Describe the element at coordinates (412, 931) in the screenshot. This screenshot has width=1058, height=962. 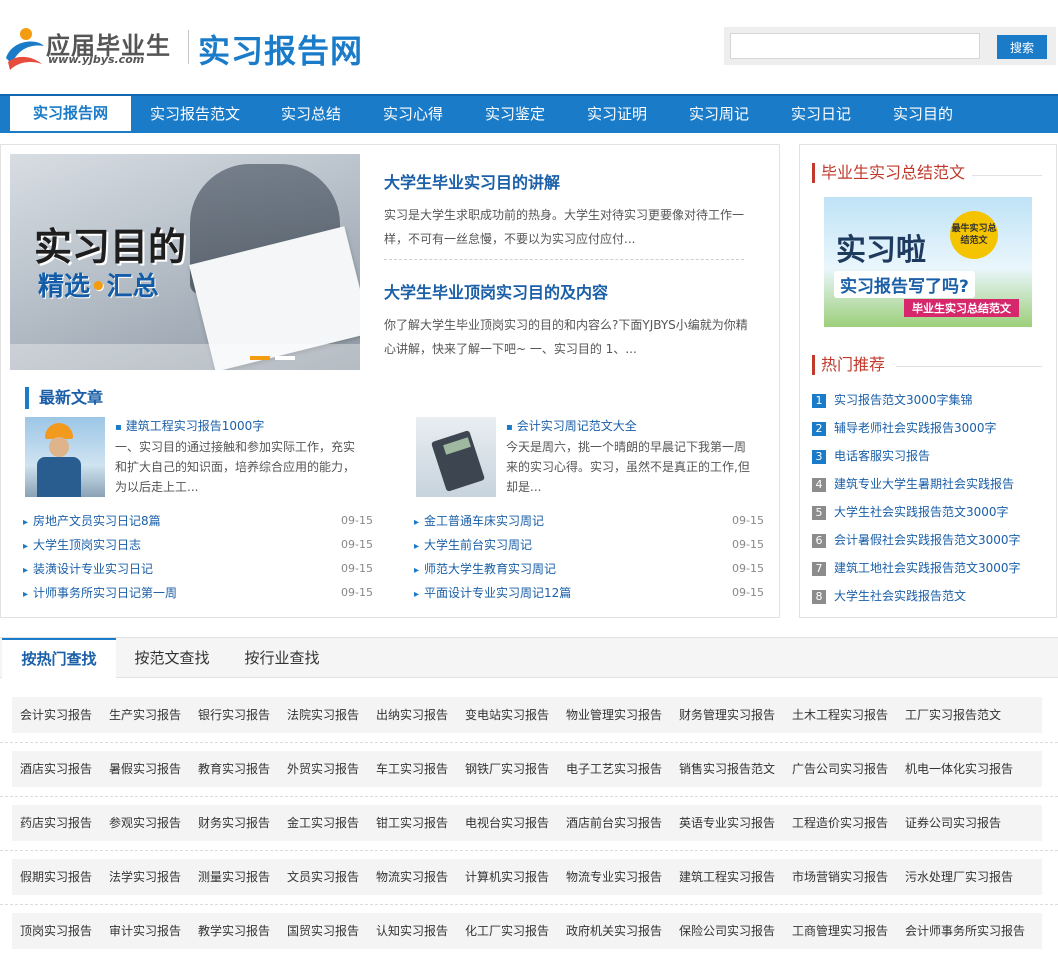
I see `keyword-link: 认知实习报告` at that location.